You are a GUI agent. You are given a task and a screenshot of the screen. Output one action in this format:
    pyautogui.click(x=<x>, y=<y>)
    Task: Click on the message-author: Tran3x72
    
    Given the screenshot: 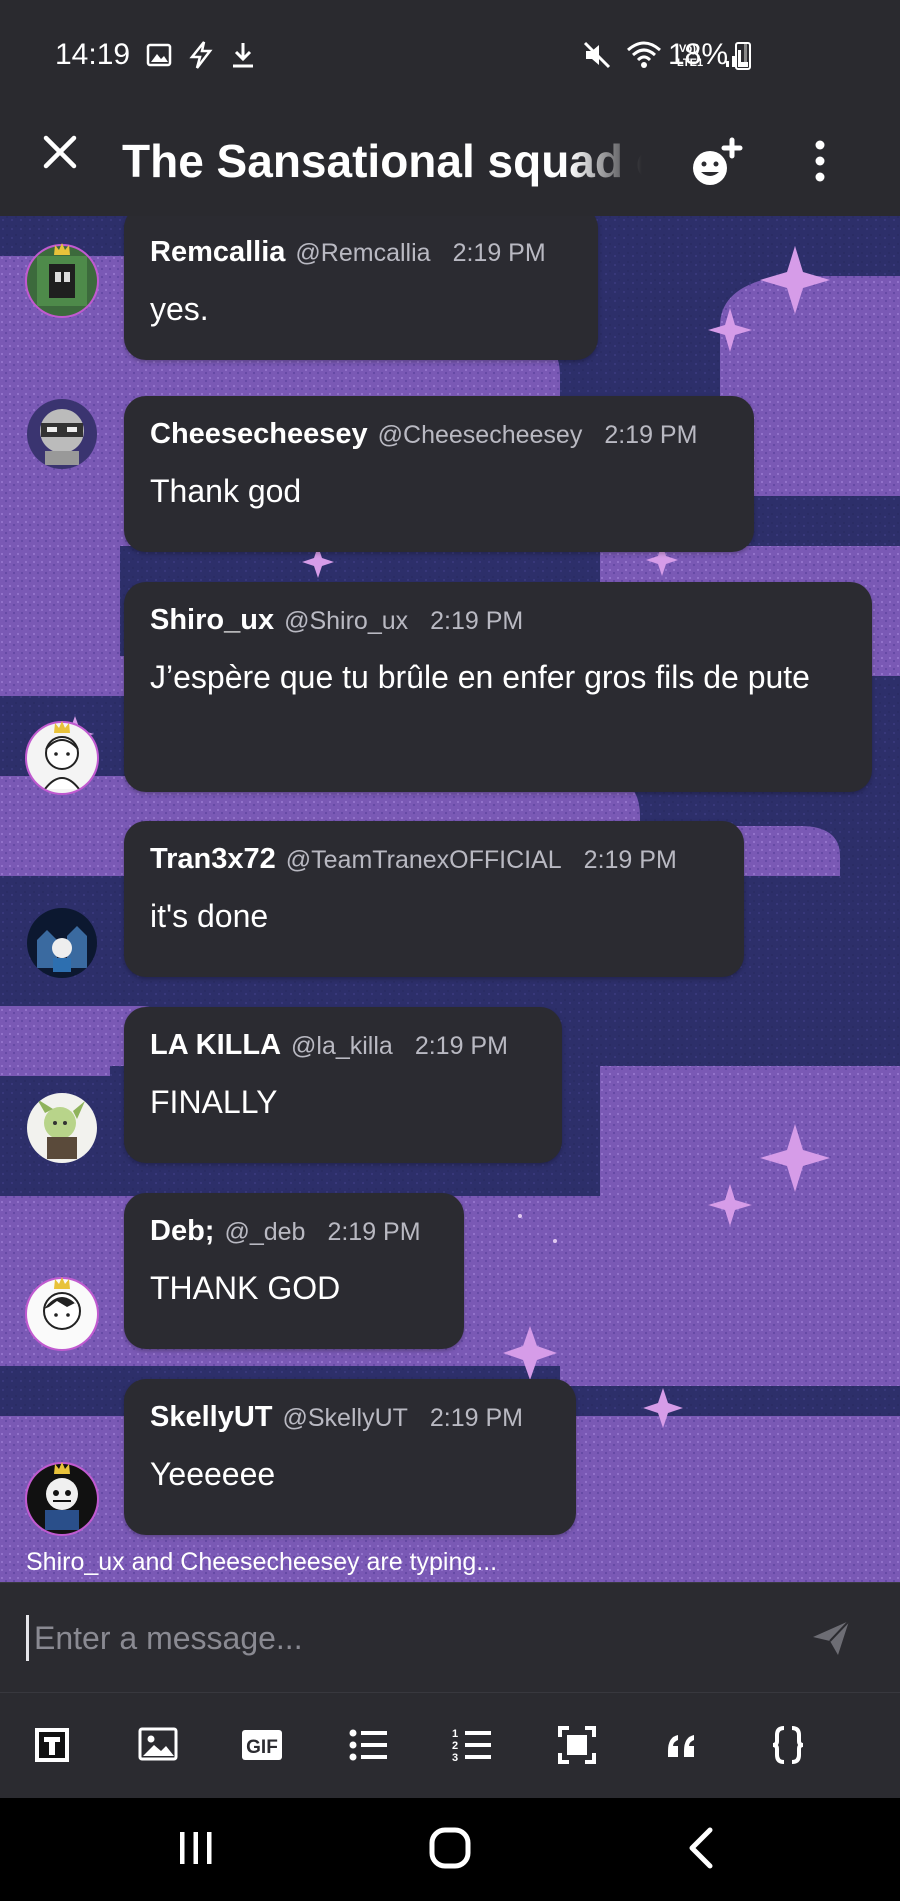 What is the action you would take?
    pyautogui.click(x=213, y=859)
    